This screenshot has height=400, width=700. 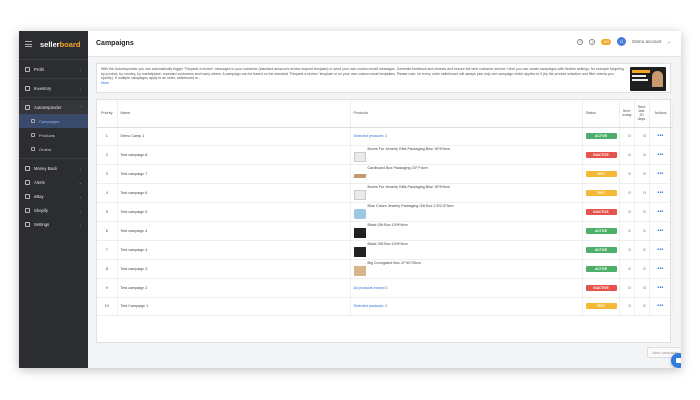 What do you see at coordinates (646, 41) in the screenshot?
I see `account-label: Demo account` at bounding box center [646, 41].